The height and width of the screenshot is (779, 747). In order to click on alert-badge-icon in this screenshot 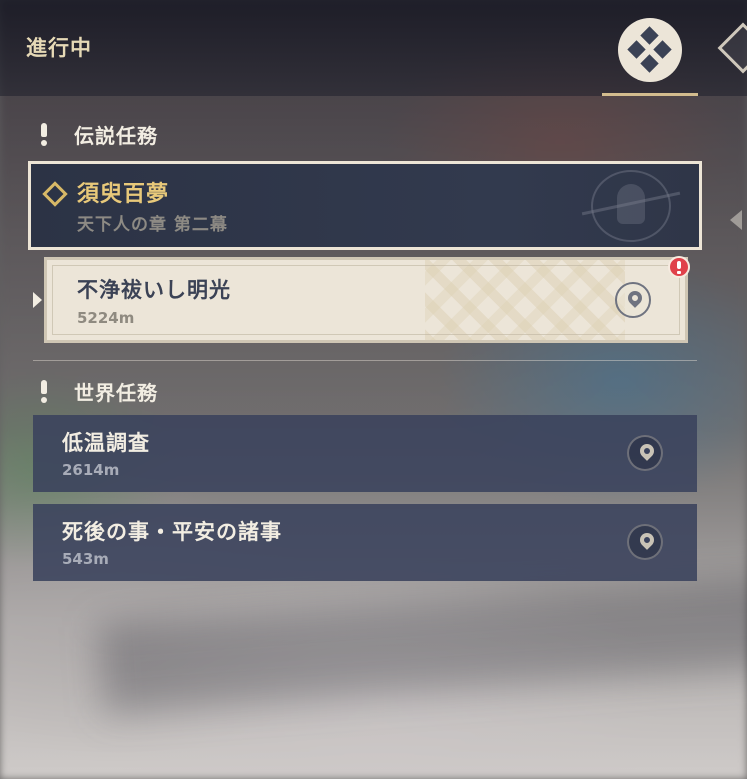, I will do `click(679, 267)`.